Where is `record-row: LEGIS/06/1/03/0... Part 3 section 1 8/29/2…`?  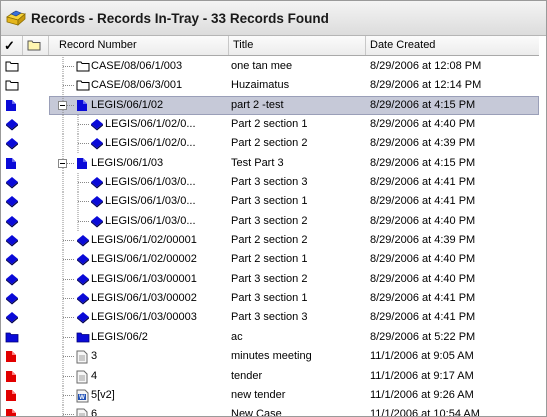
record-row: LEGIS/06/1/03/0... Part 3 section 1 8/29/2… is located at coordinates (273, 202).